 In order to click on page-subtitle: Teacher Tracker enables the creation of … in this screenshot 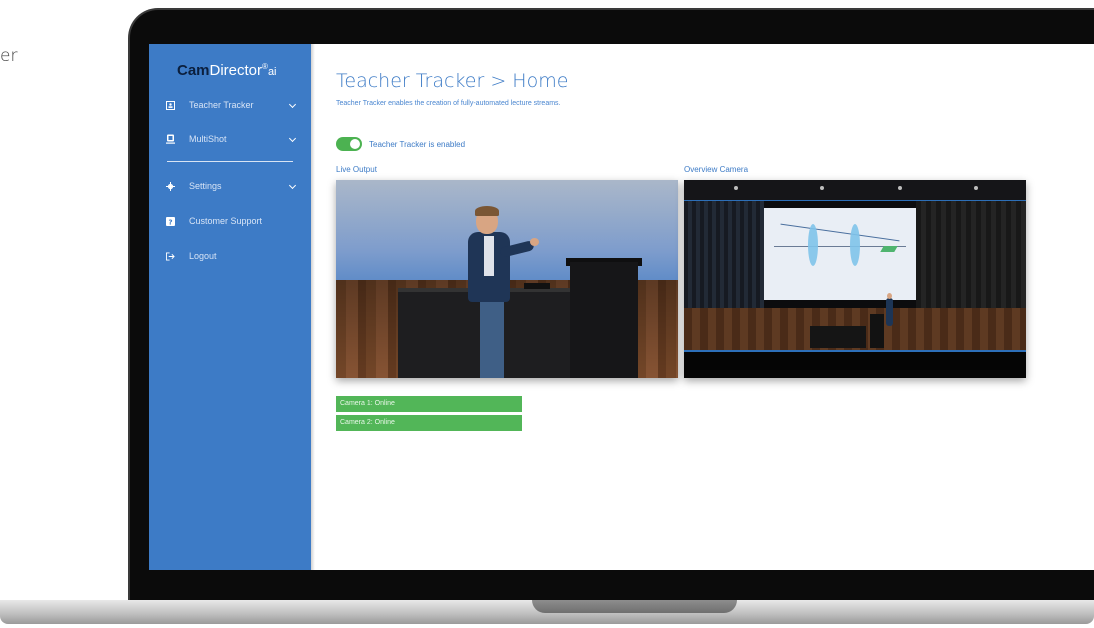, I will do `click(448, 103)`.